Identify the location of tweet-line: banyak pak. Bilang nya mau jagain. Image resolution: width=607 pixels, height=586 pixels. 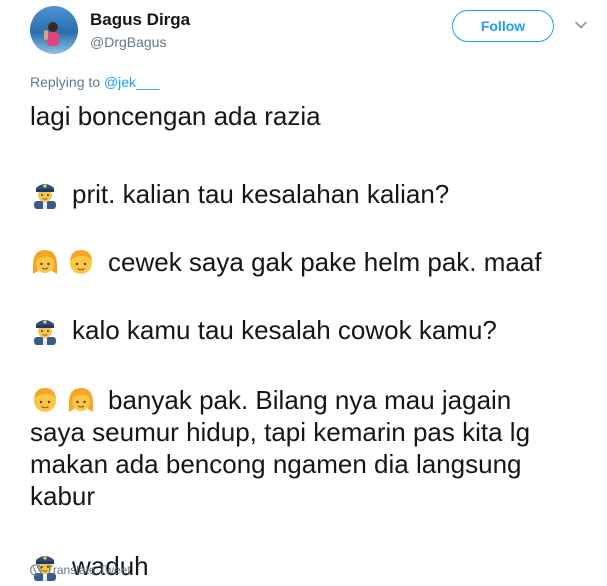
(310, 400).